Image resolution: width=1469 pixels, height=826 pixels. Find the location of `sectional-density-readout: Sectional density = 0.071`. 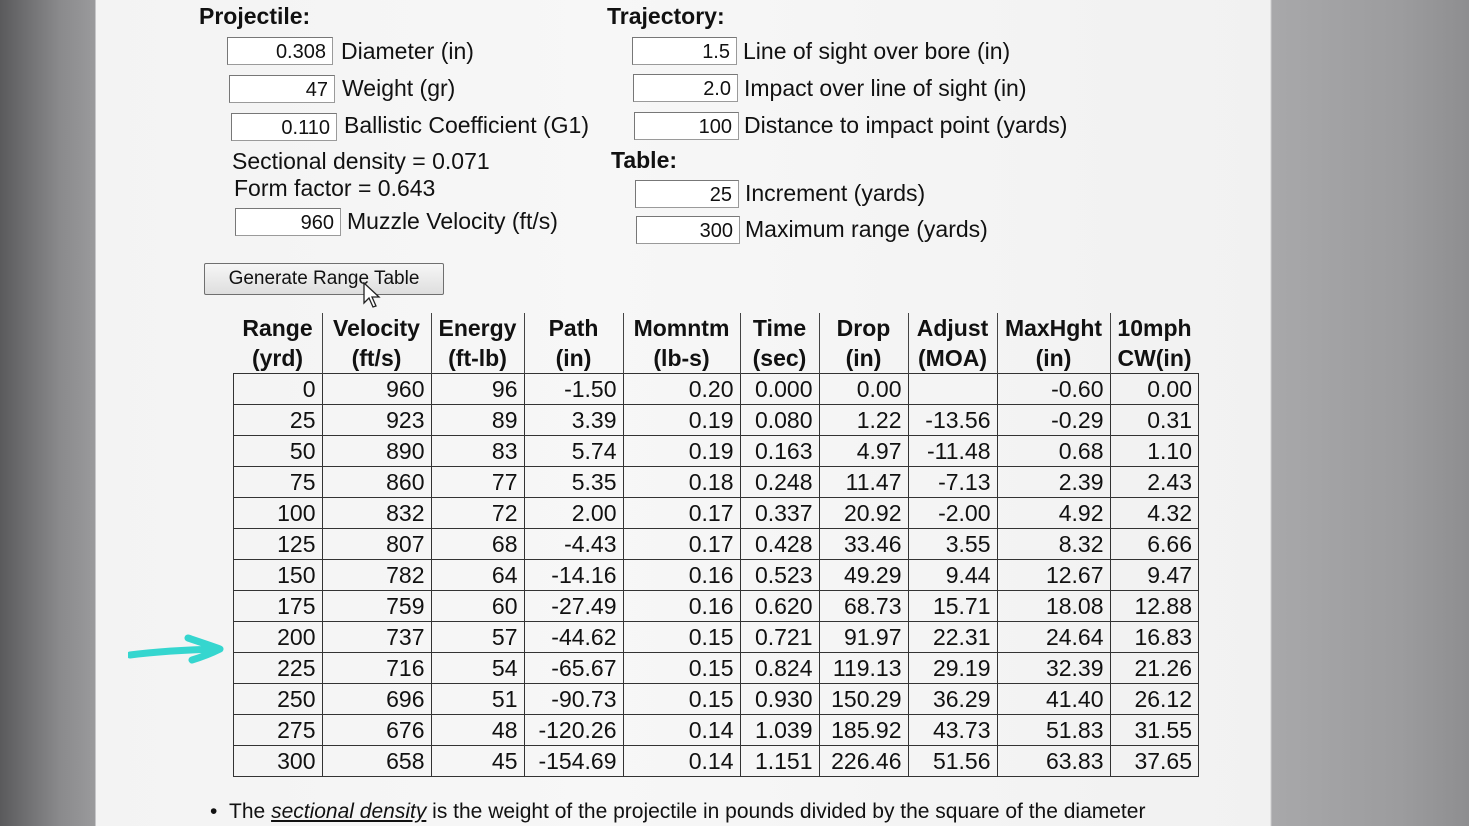

sectional-density-readout: Sectional density = 0.071 is located at coordinates (361, 161).